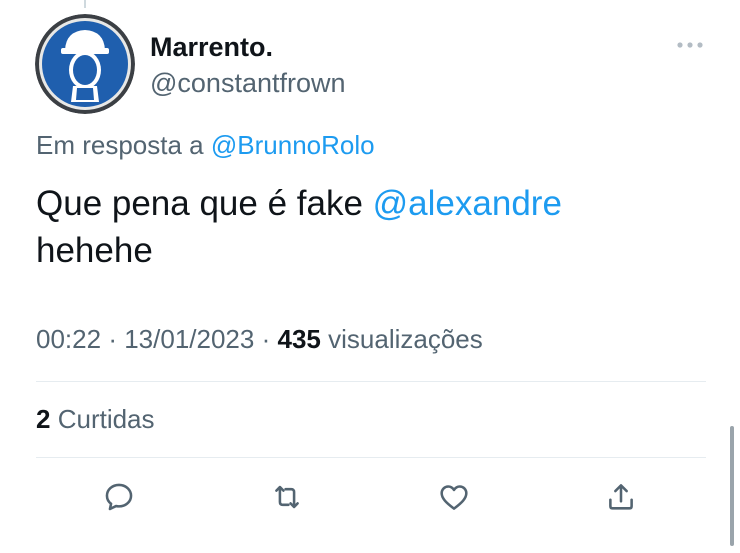 The width and height of the screenshot is (740, 553). Describe the element at coordinates (85, 4) in the screenshot. I see `thread-connector-line` at that location.